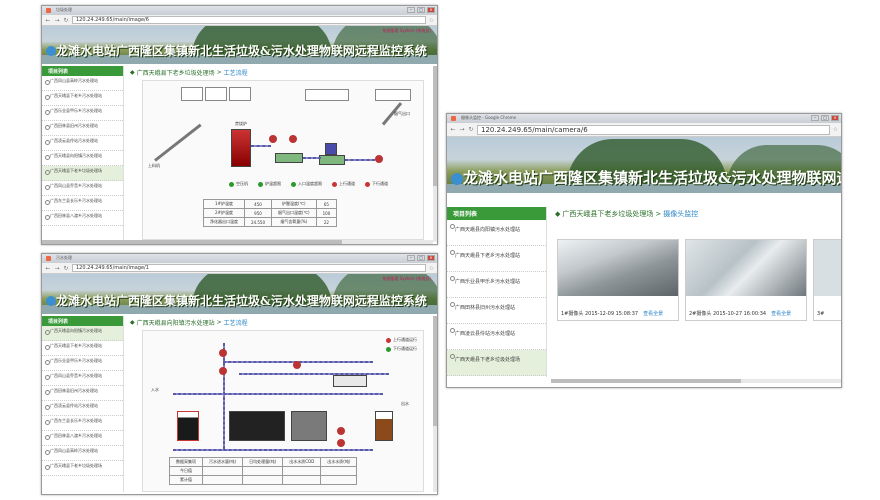 The image size is (880, 500). I want to click on tab-title: 污水处理, so click(64, 257).